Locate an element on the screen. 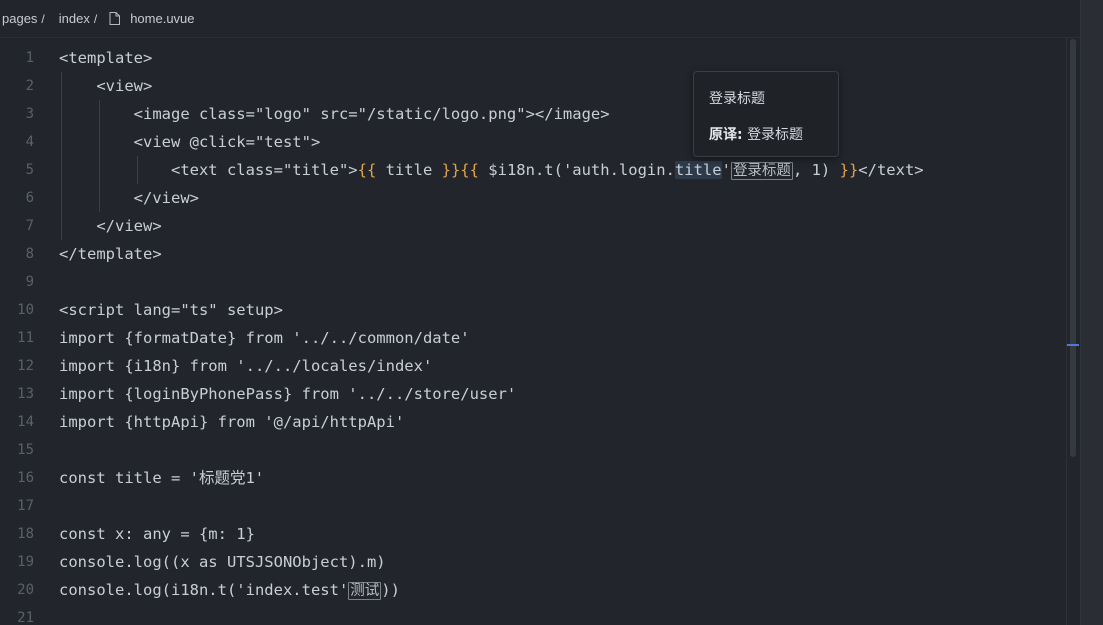  code-token: <view> is located at coordinates (106, 86).